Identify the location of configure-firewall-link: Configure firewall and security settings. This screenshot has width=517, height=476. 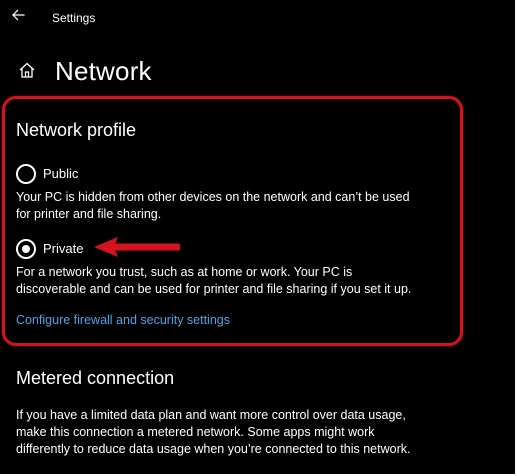
(123, 320).